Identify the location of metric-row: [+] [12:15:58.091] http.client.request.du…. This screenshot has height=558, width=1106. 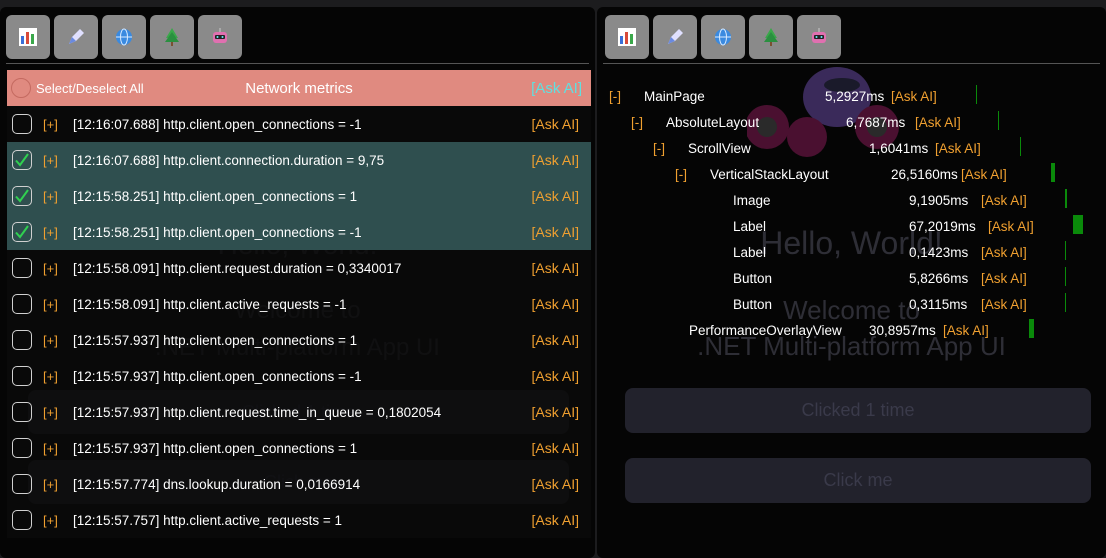
(299, 268).